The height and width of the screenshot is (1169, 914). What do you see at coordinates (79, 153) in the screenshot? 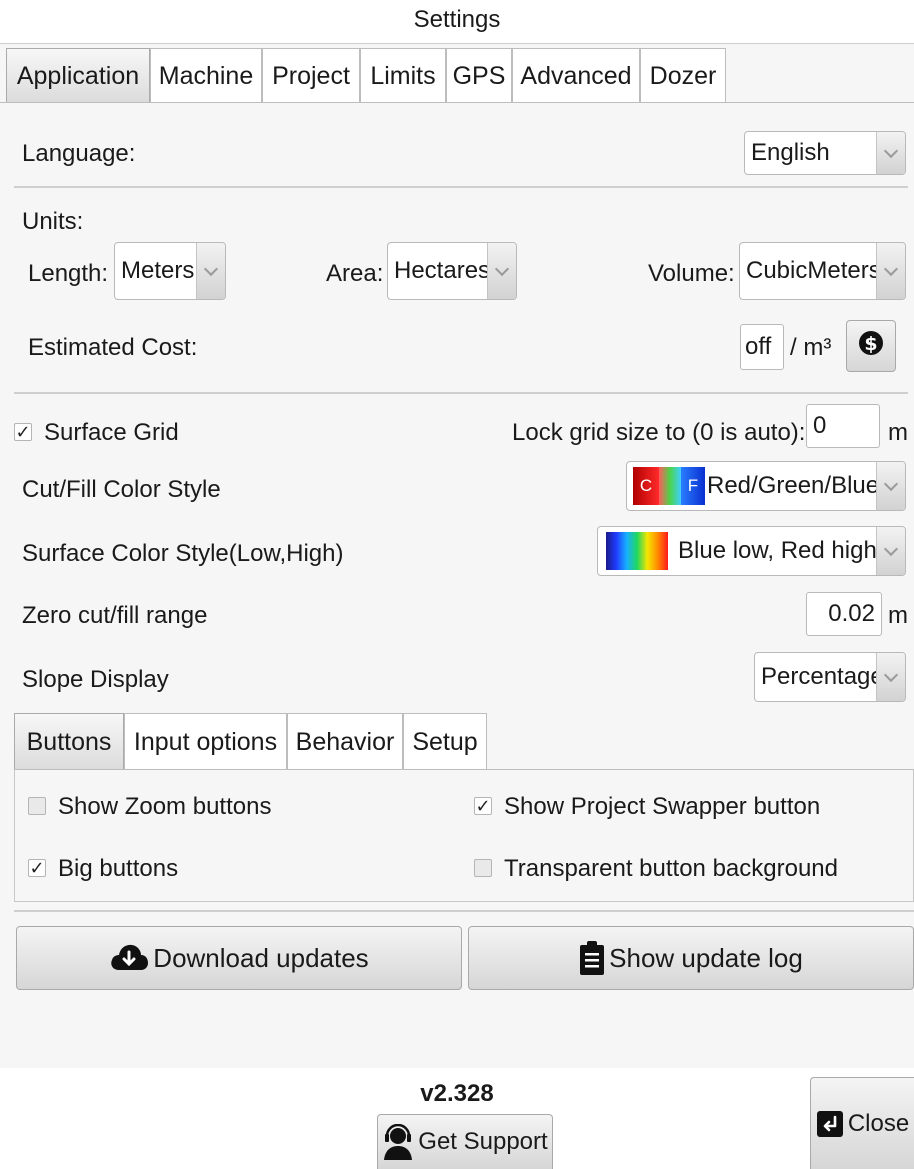
I see `language-label: Language:` at bounding box center [79, 153].